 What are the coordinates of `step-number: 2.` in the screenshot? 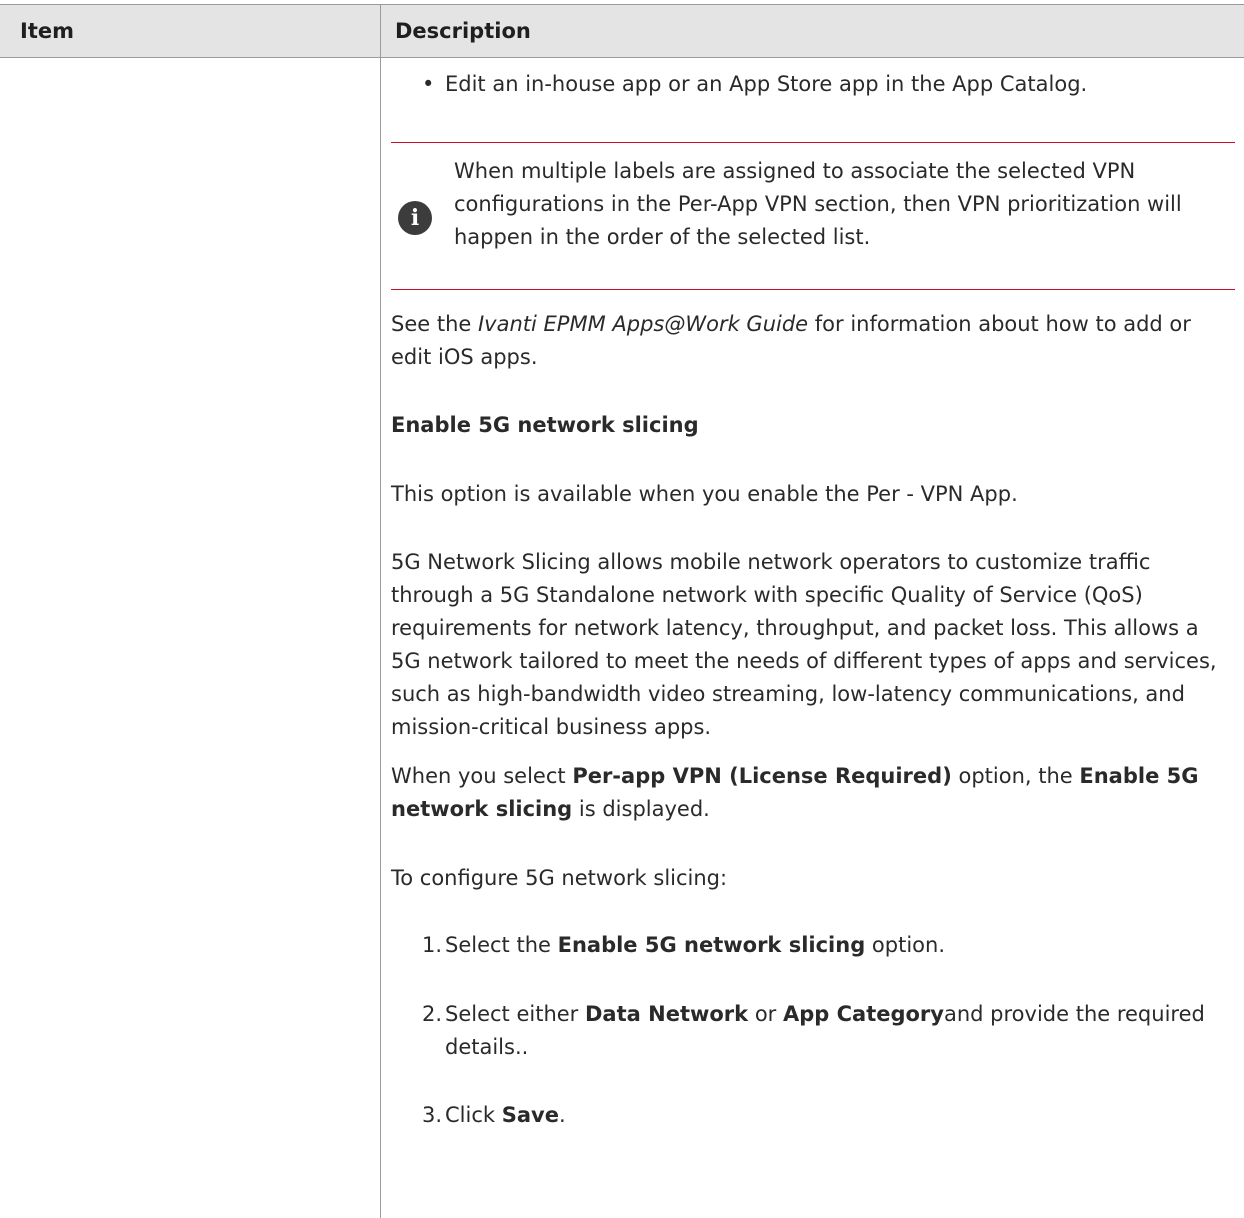 It's located at (432, 1014).